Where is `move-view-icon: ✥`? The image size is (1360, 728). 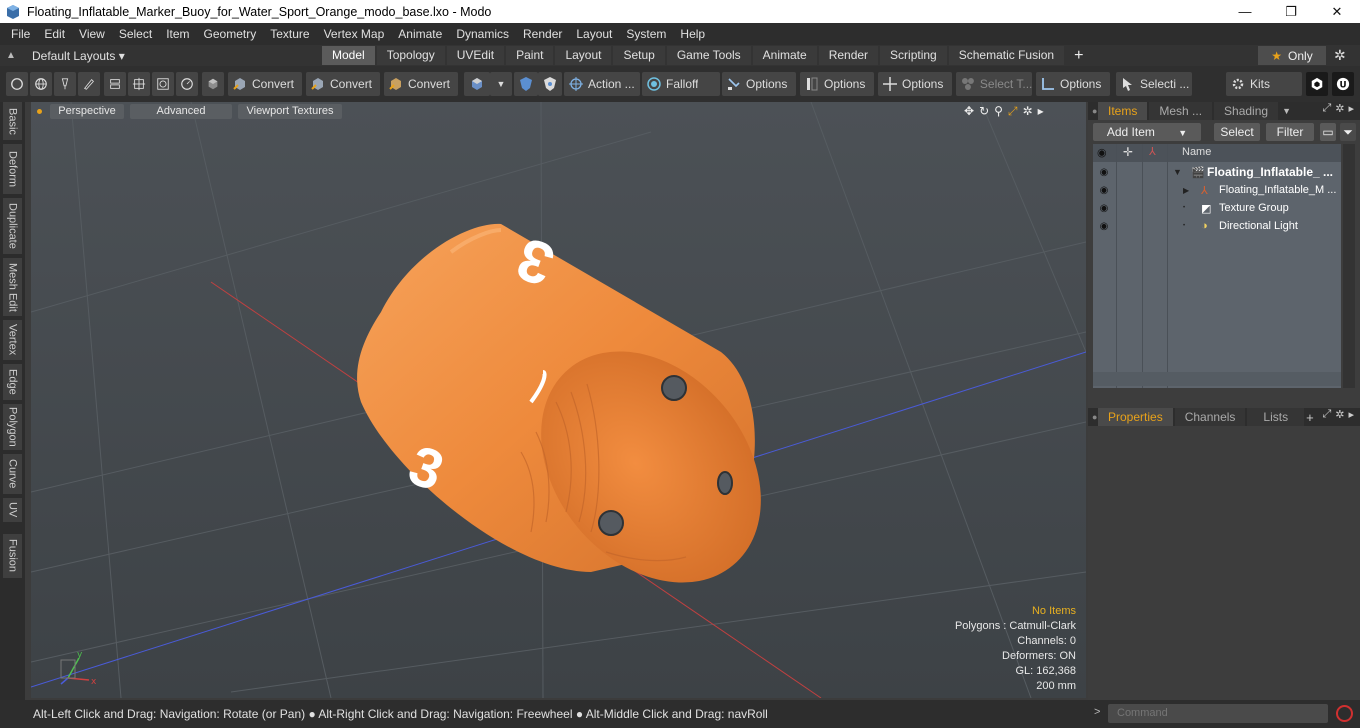 move-view-icon: ✥ is located at coordinates (969, 111).